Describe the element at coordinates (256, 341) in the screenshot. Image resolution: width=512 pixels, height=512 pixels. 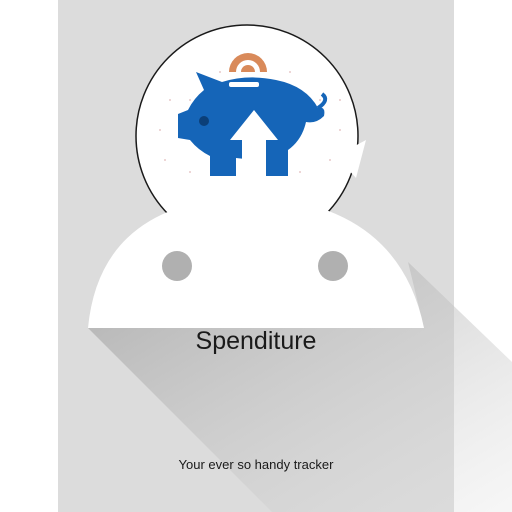
I see `app-title: Spenditure` at that location.